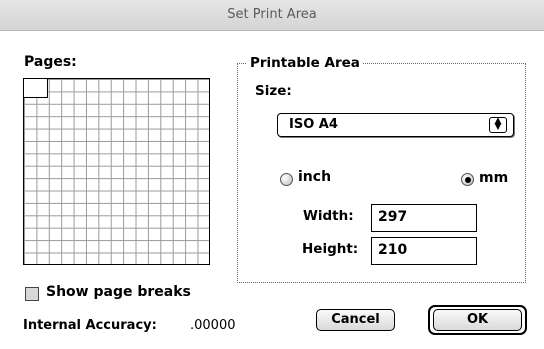  Describe the element at coordinates (314, 177) in the screenshot. I see `inch-label: inch` at that location.